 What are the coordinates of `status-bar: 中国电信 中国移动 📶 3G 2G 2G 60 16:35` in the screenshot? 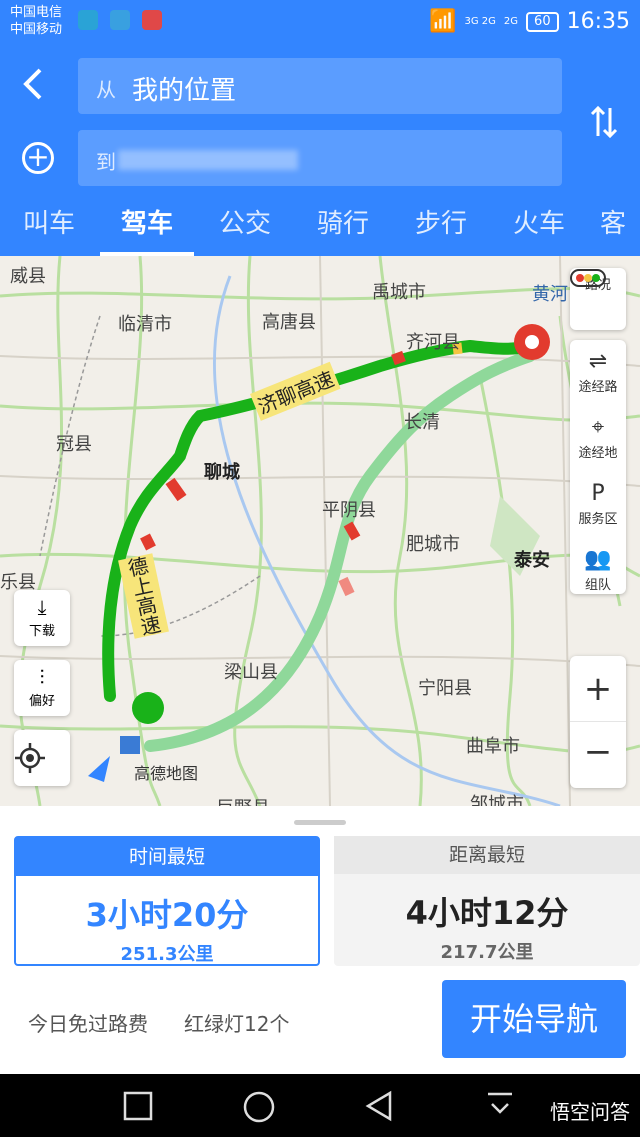 It's located at (320, 22).